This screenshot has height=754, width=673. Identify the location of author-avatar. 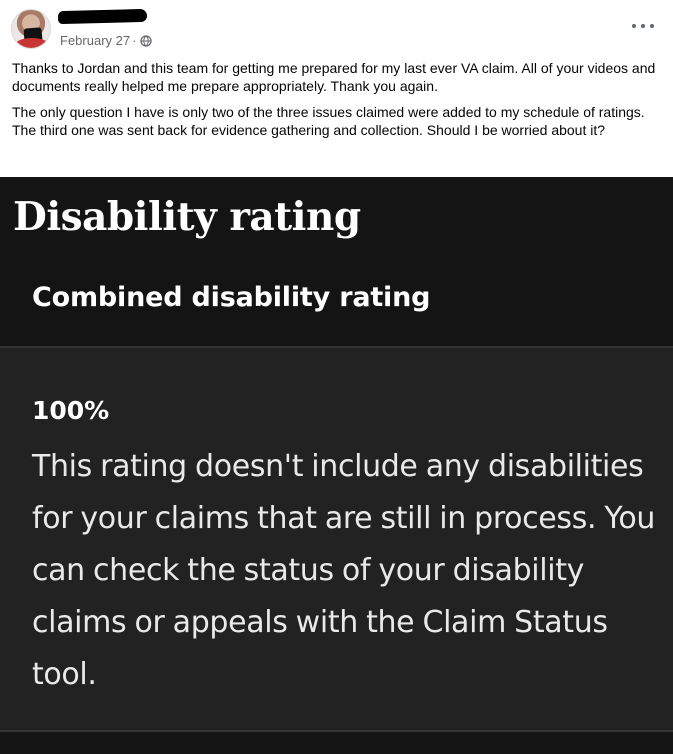
(31, 29).